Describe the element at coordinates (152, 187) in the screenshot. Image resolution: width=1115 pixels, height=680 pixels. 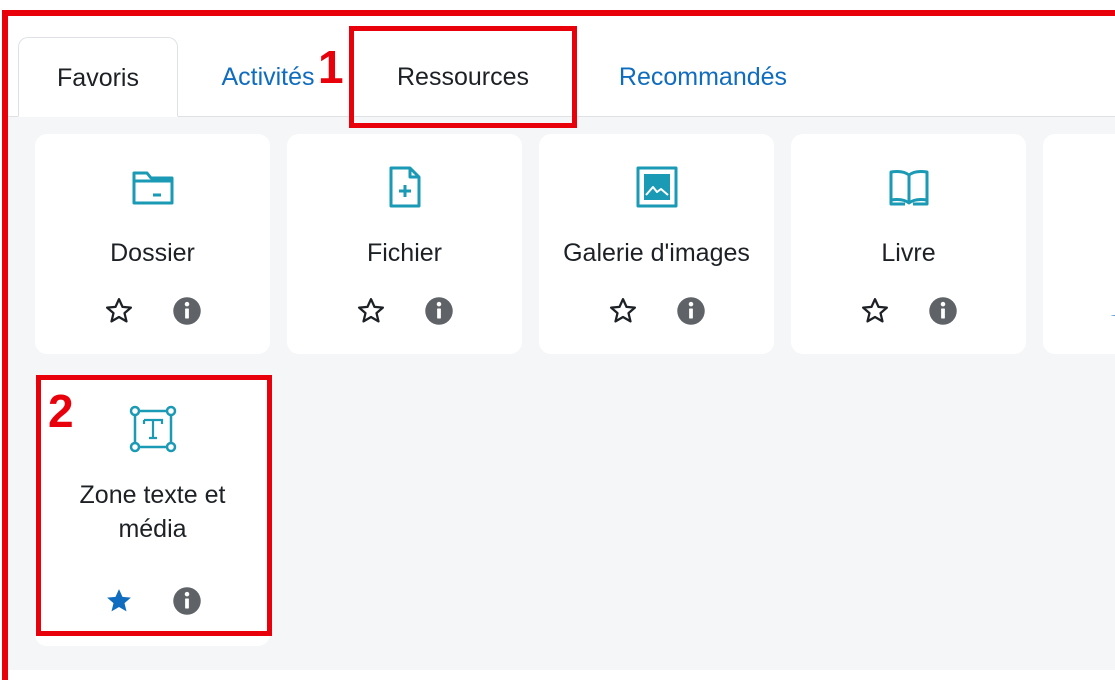
I see `folder-icon` at that location.